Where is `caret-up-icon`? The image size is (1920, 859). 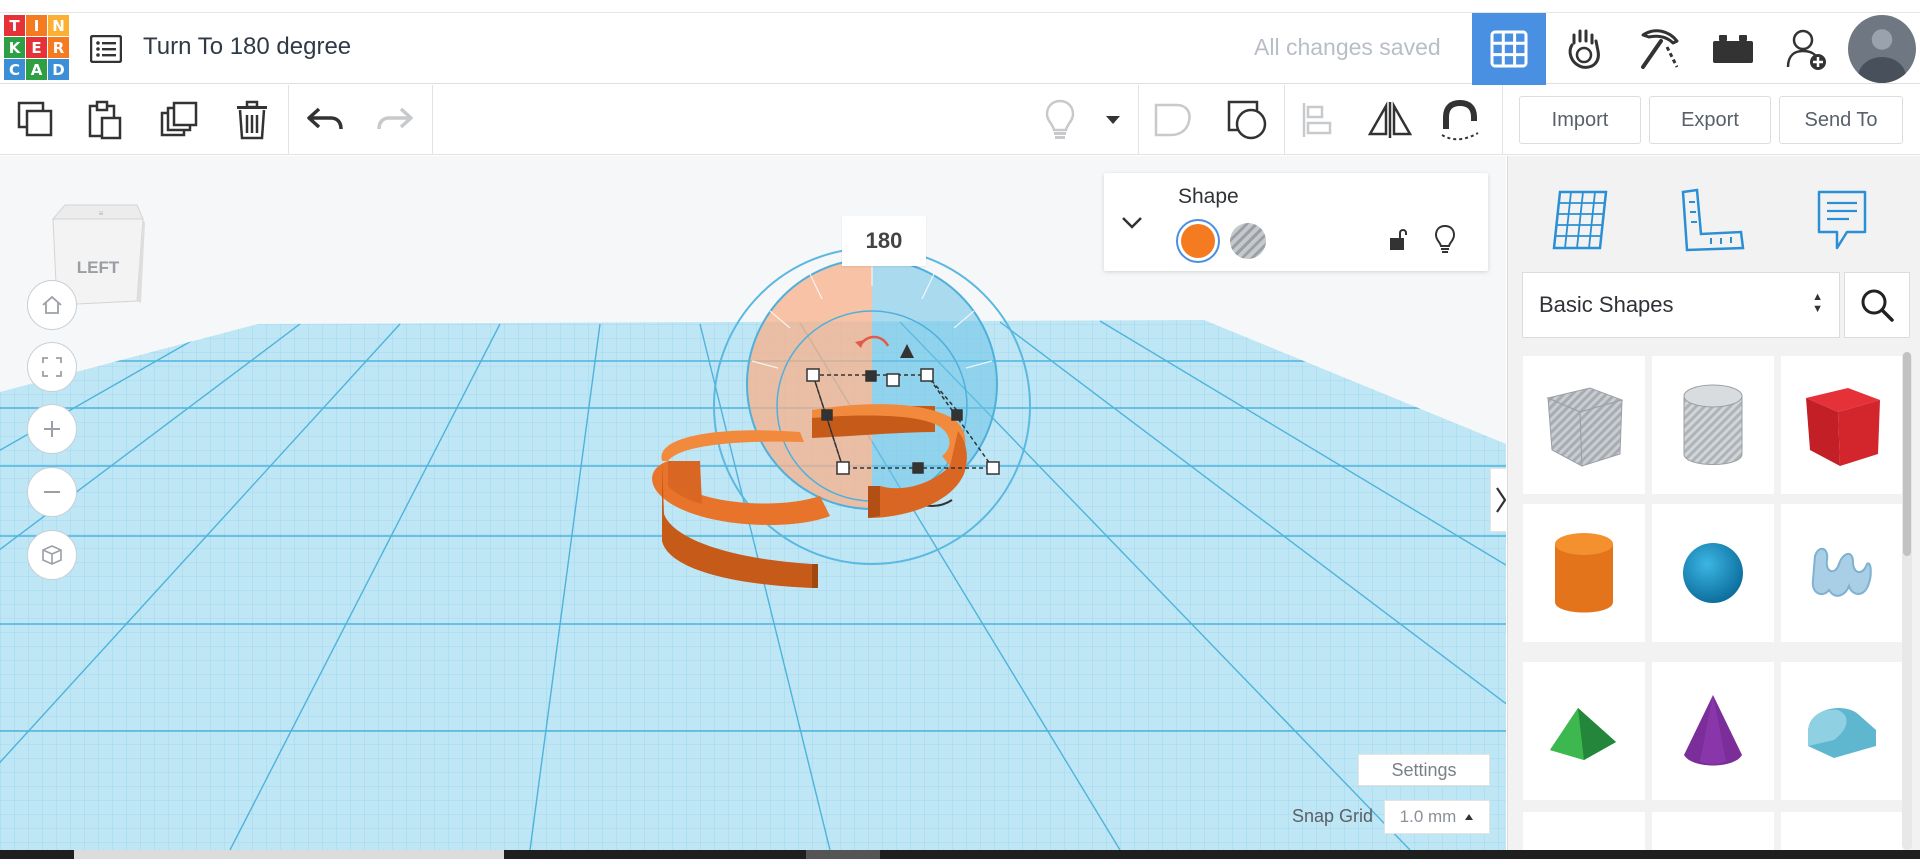 caret-up-icon is located at coordinates (1469, 817).